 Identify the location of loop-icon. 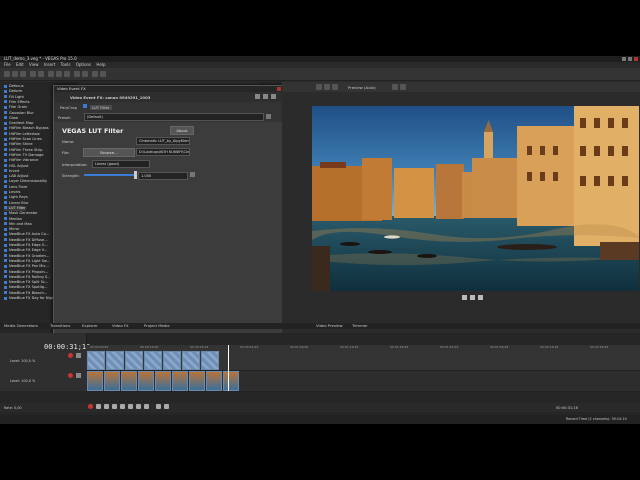
(98, 406).